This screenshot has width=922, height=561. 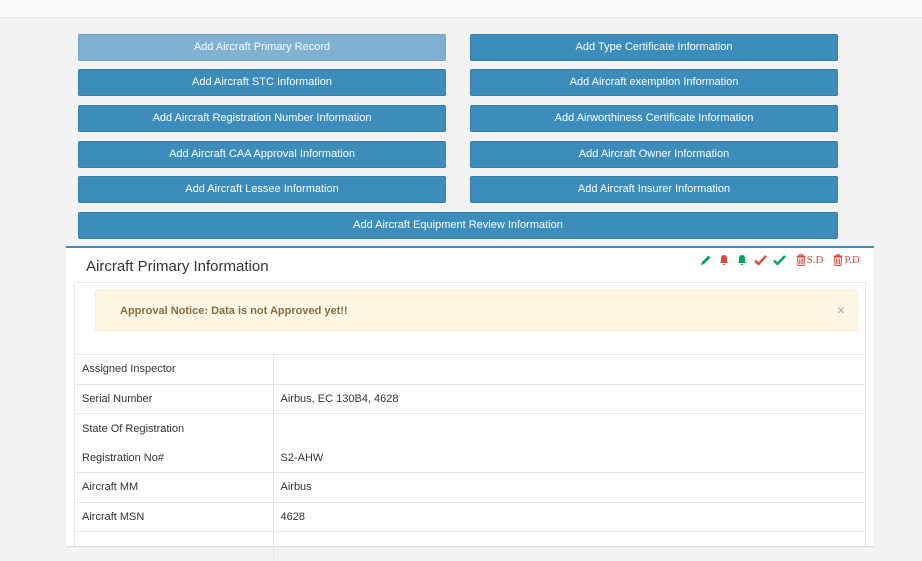 What do you see at coordinates (654, 82) in the screenshot?
I see `add-exemption-button: Add Aircraft exemption Information` at bounding box center [654, 82].